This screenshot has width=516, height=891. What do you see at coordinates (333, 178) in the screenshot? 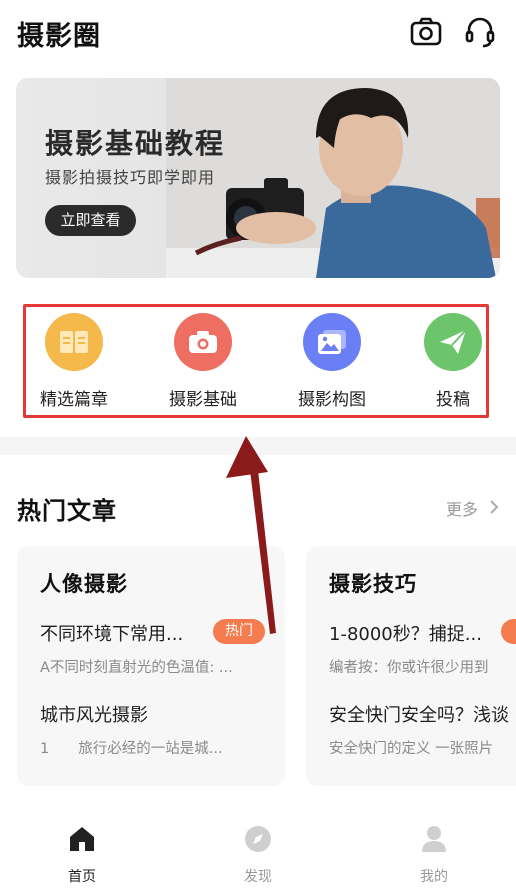
I see `photographer-image` at bounding box center [333, 178].